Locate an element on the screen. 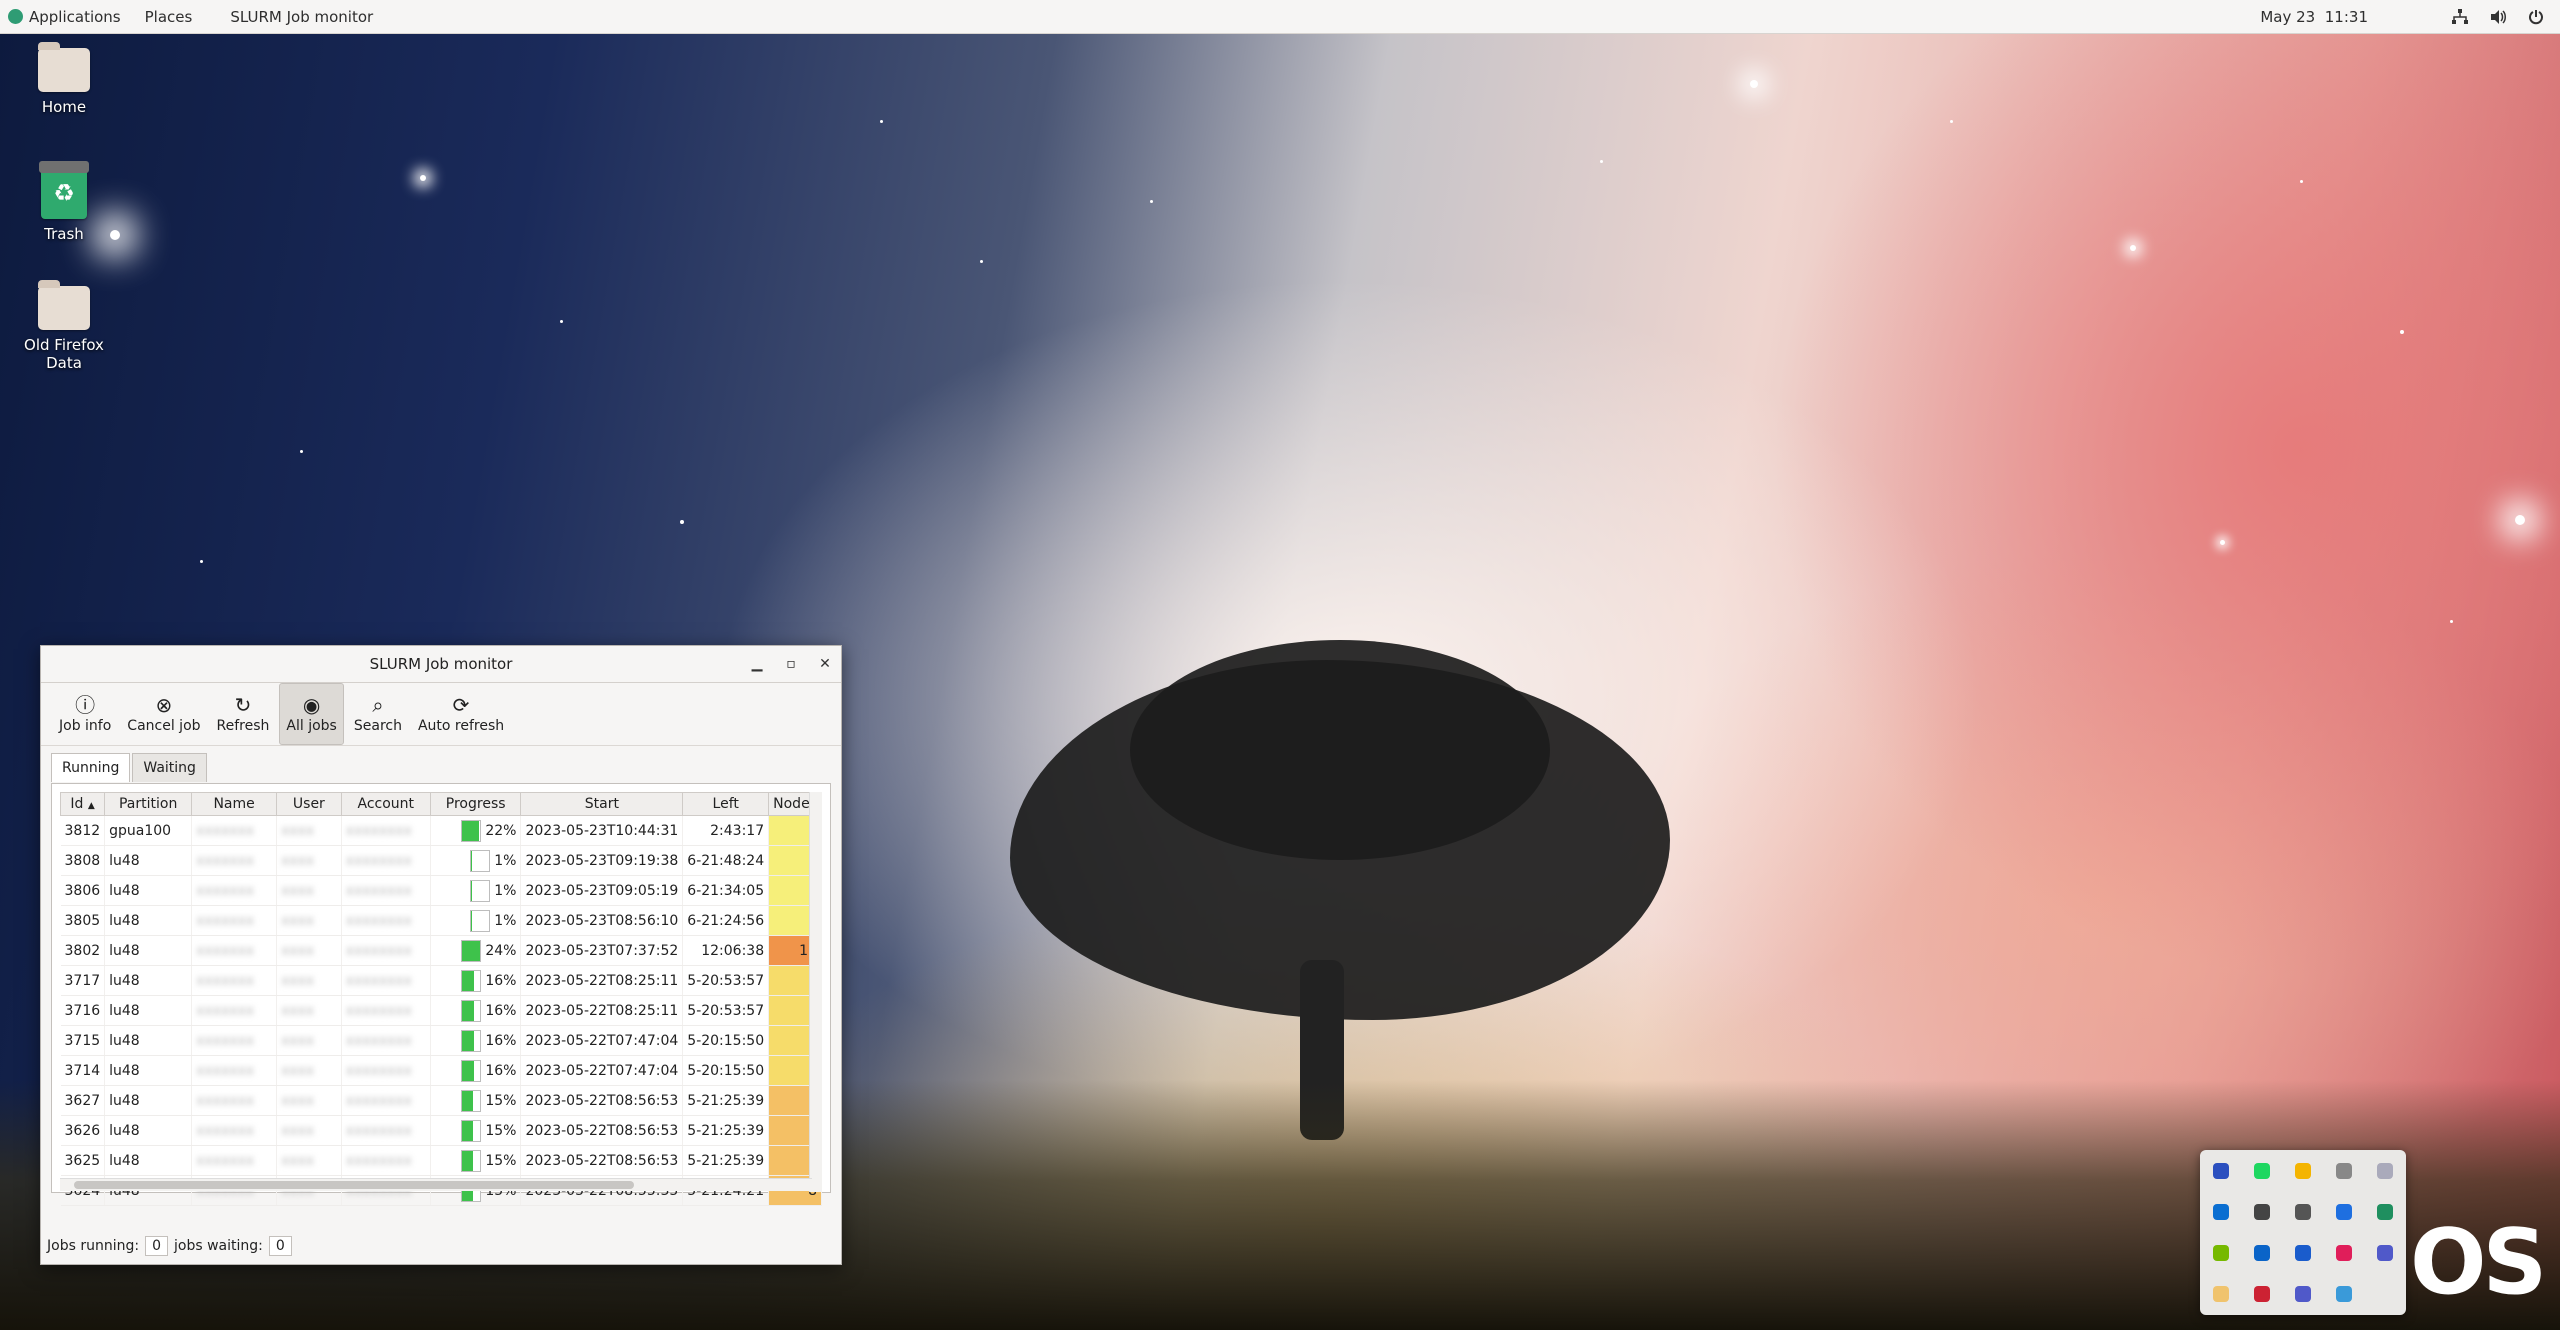 The height and width of the screenshot is (1330, 2560). network-icon is located at coordinates (2460, 16).